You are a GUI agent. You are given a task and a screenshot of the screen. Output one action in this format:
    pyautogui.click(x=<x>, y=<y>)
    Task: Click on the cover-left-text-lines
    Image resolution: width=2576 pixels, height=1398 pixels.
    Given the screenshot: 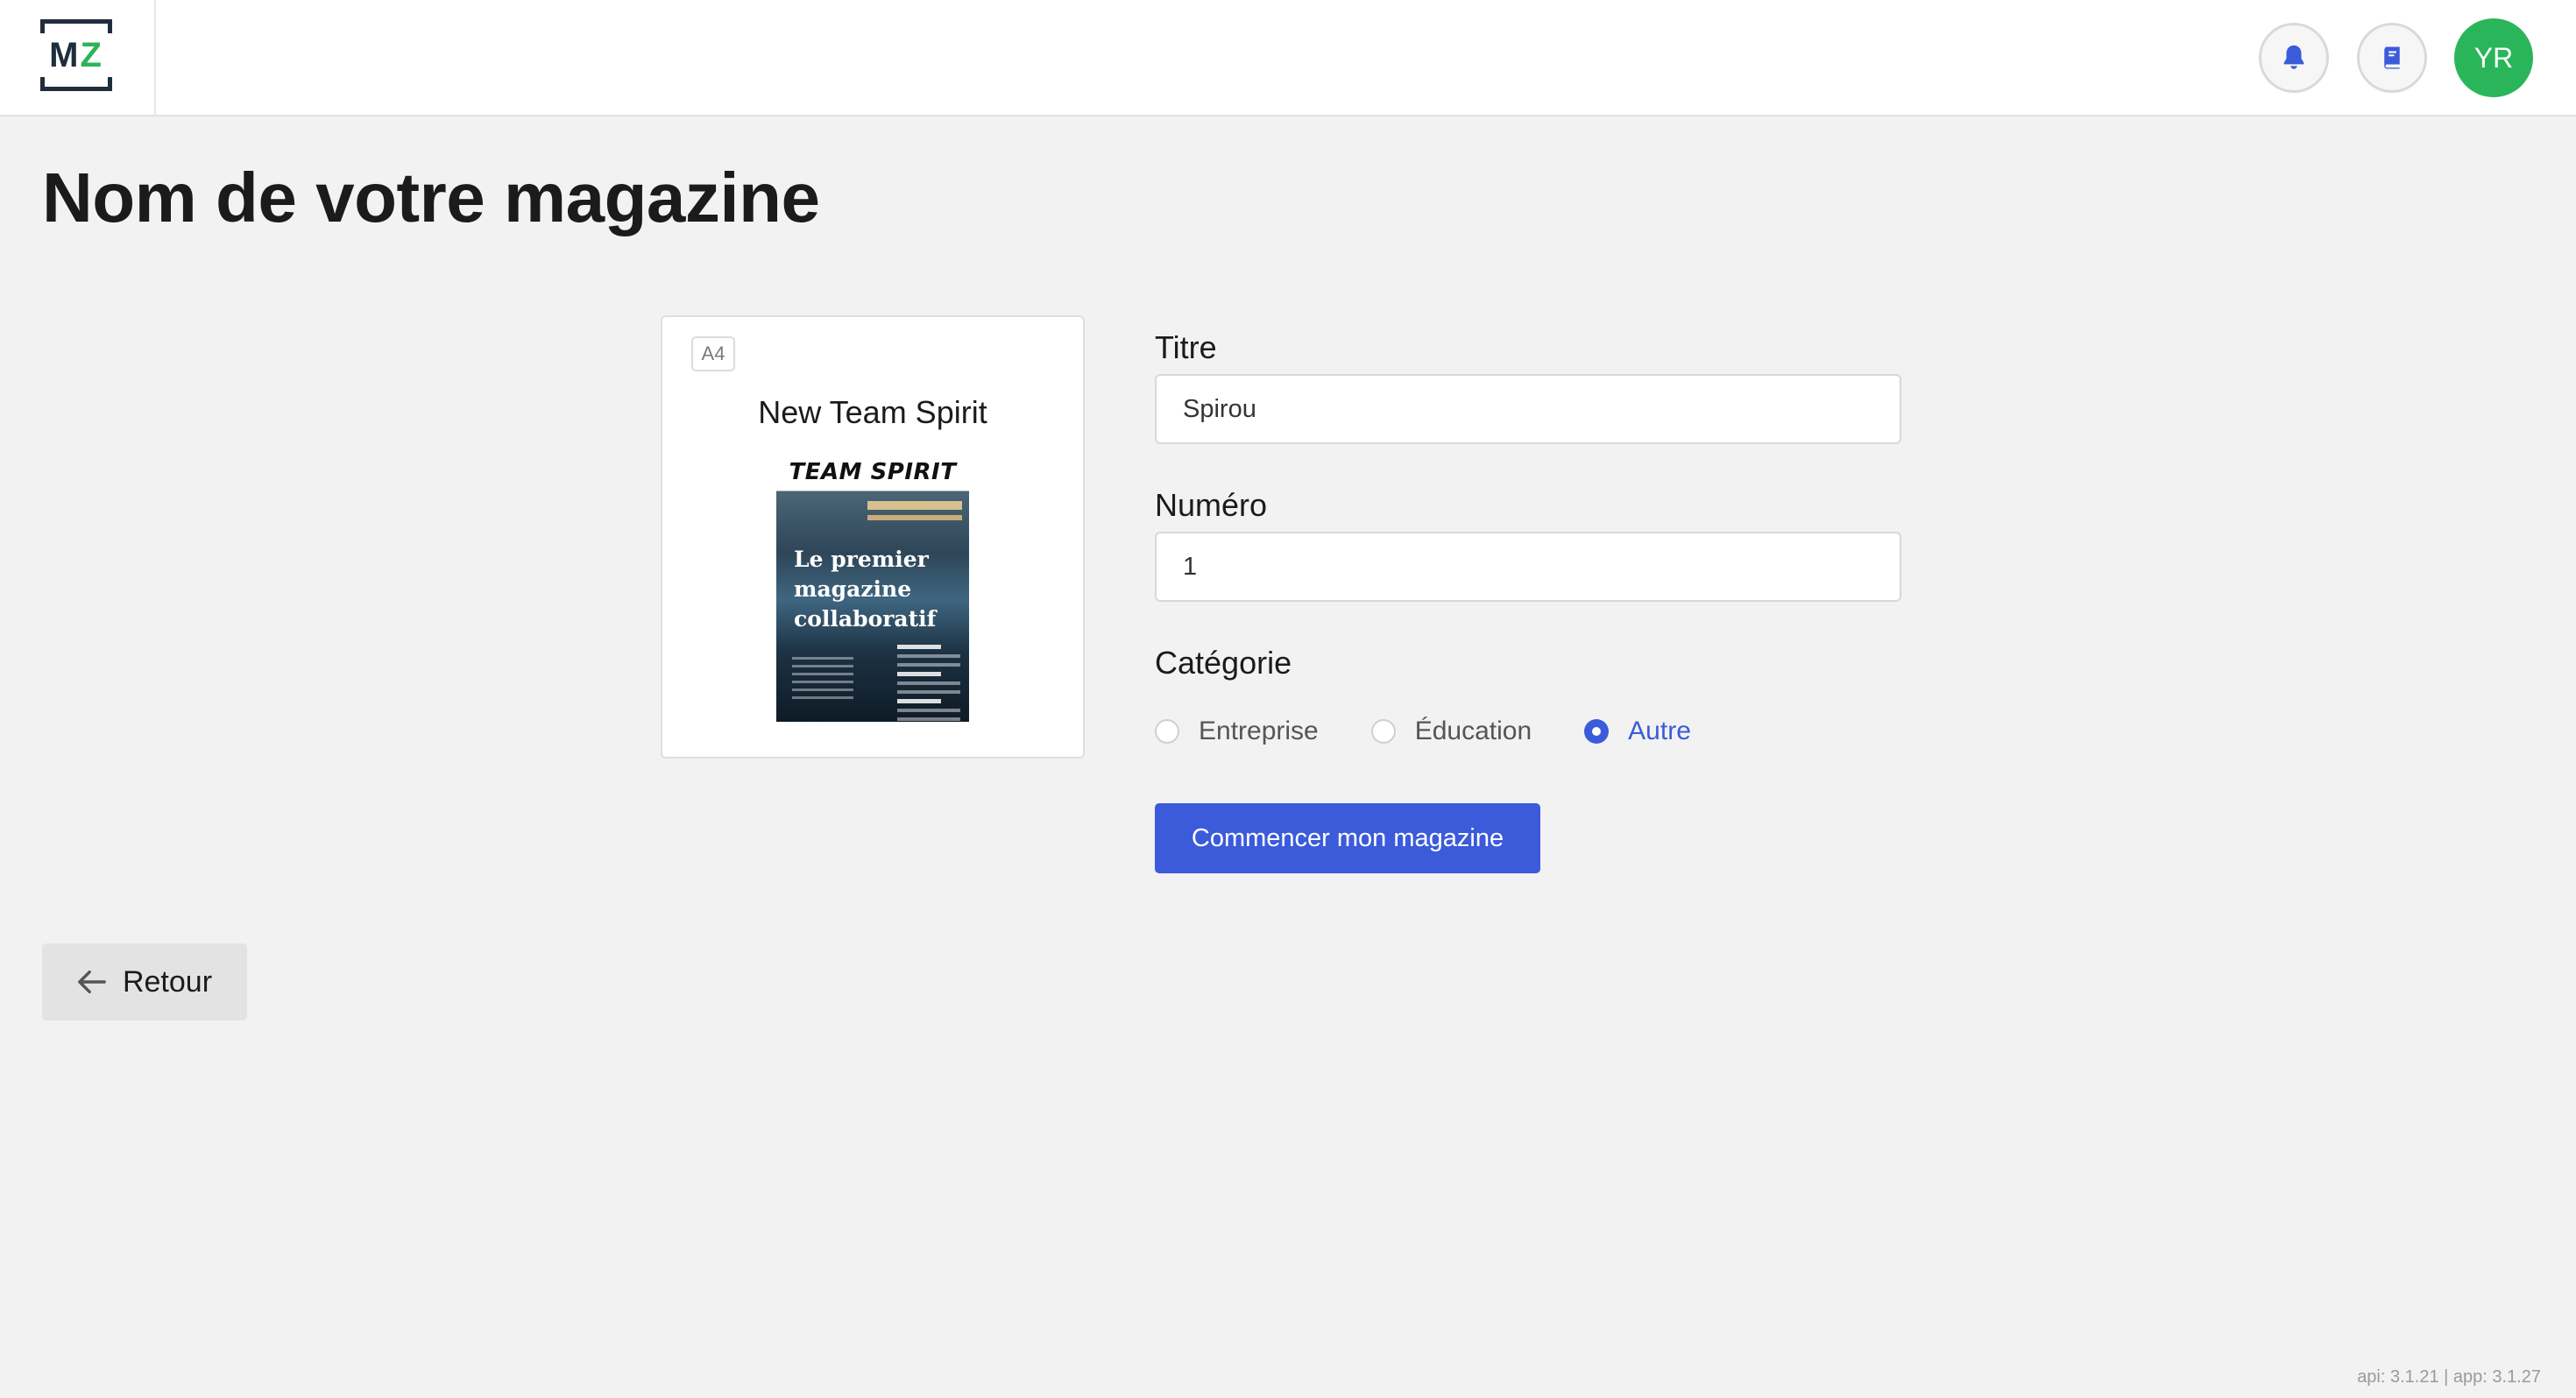 What is the action you would take?
    pyautogui.click(x=822, y=680)
    